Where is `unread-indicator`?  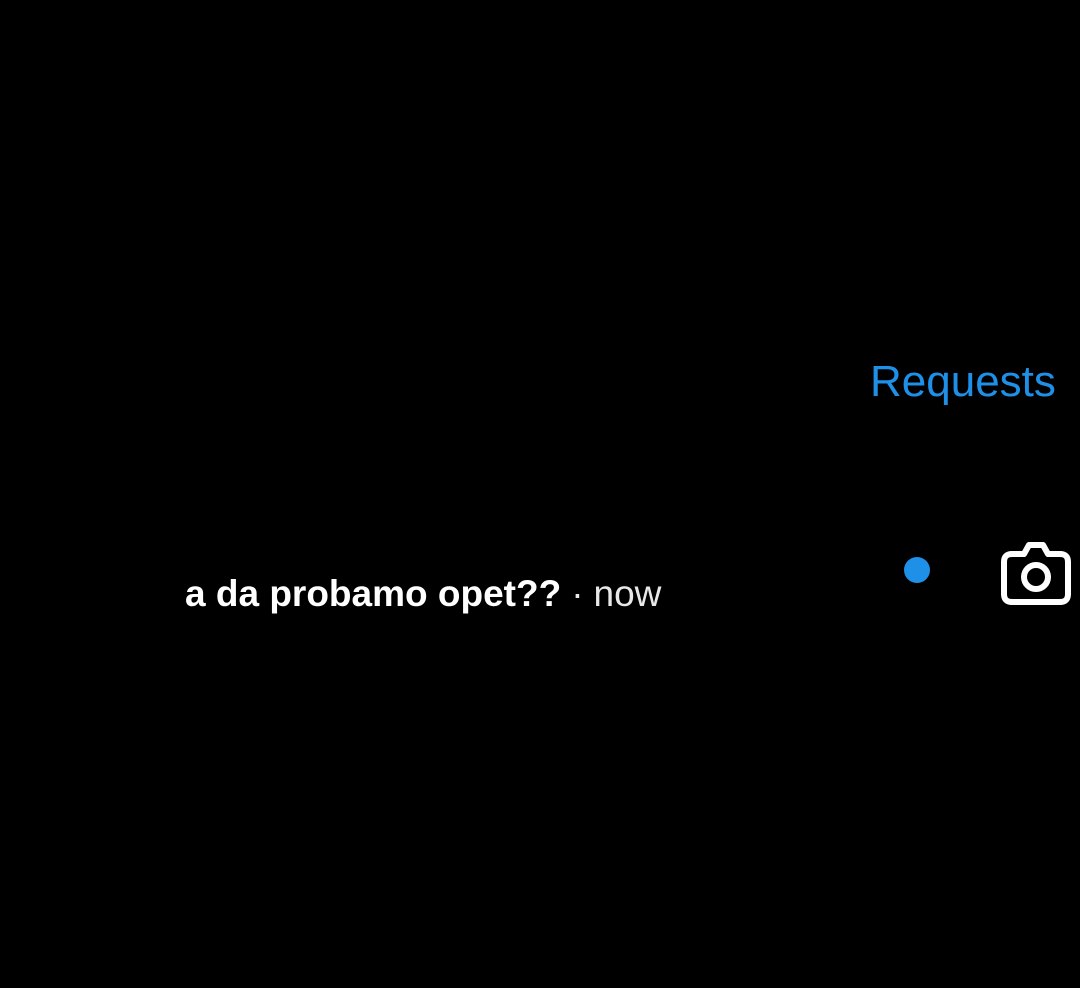
unread-indicator is located at coordinates (917, 570).